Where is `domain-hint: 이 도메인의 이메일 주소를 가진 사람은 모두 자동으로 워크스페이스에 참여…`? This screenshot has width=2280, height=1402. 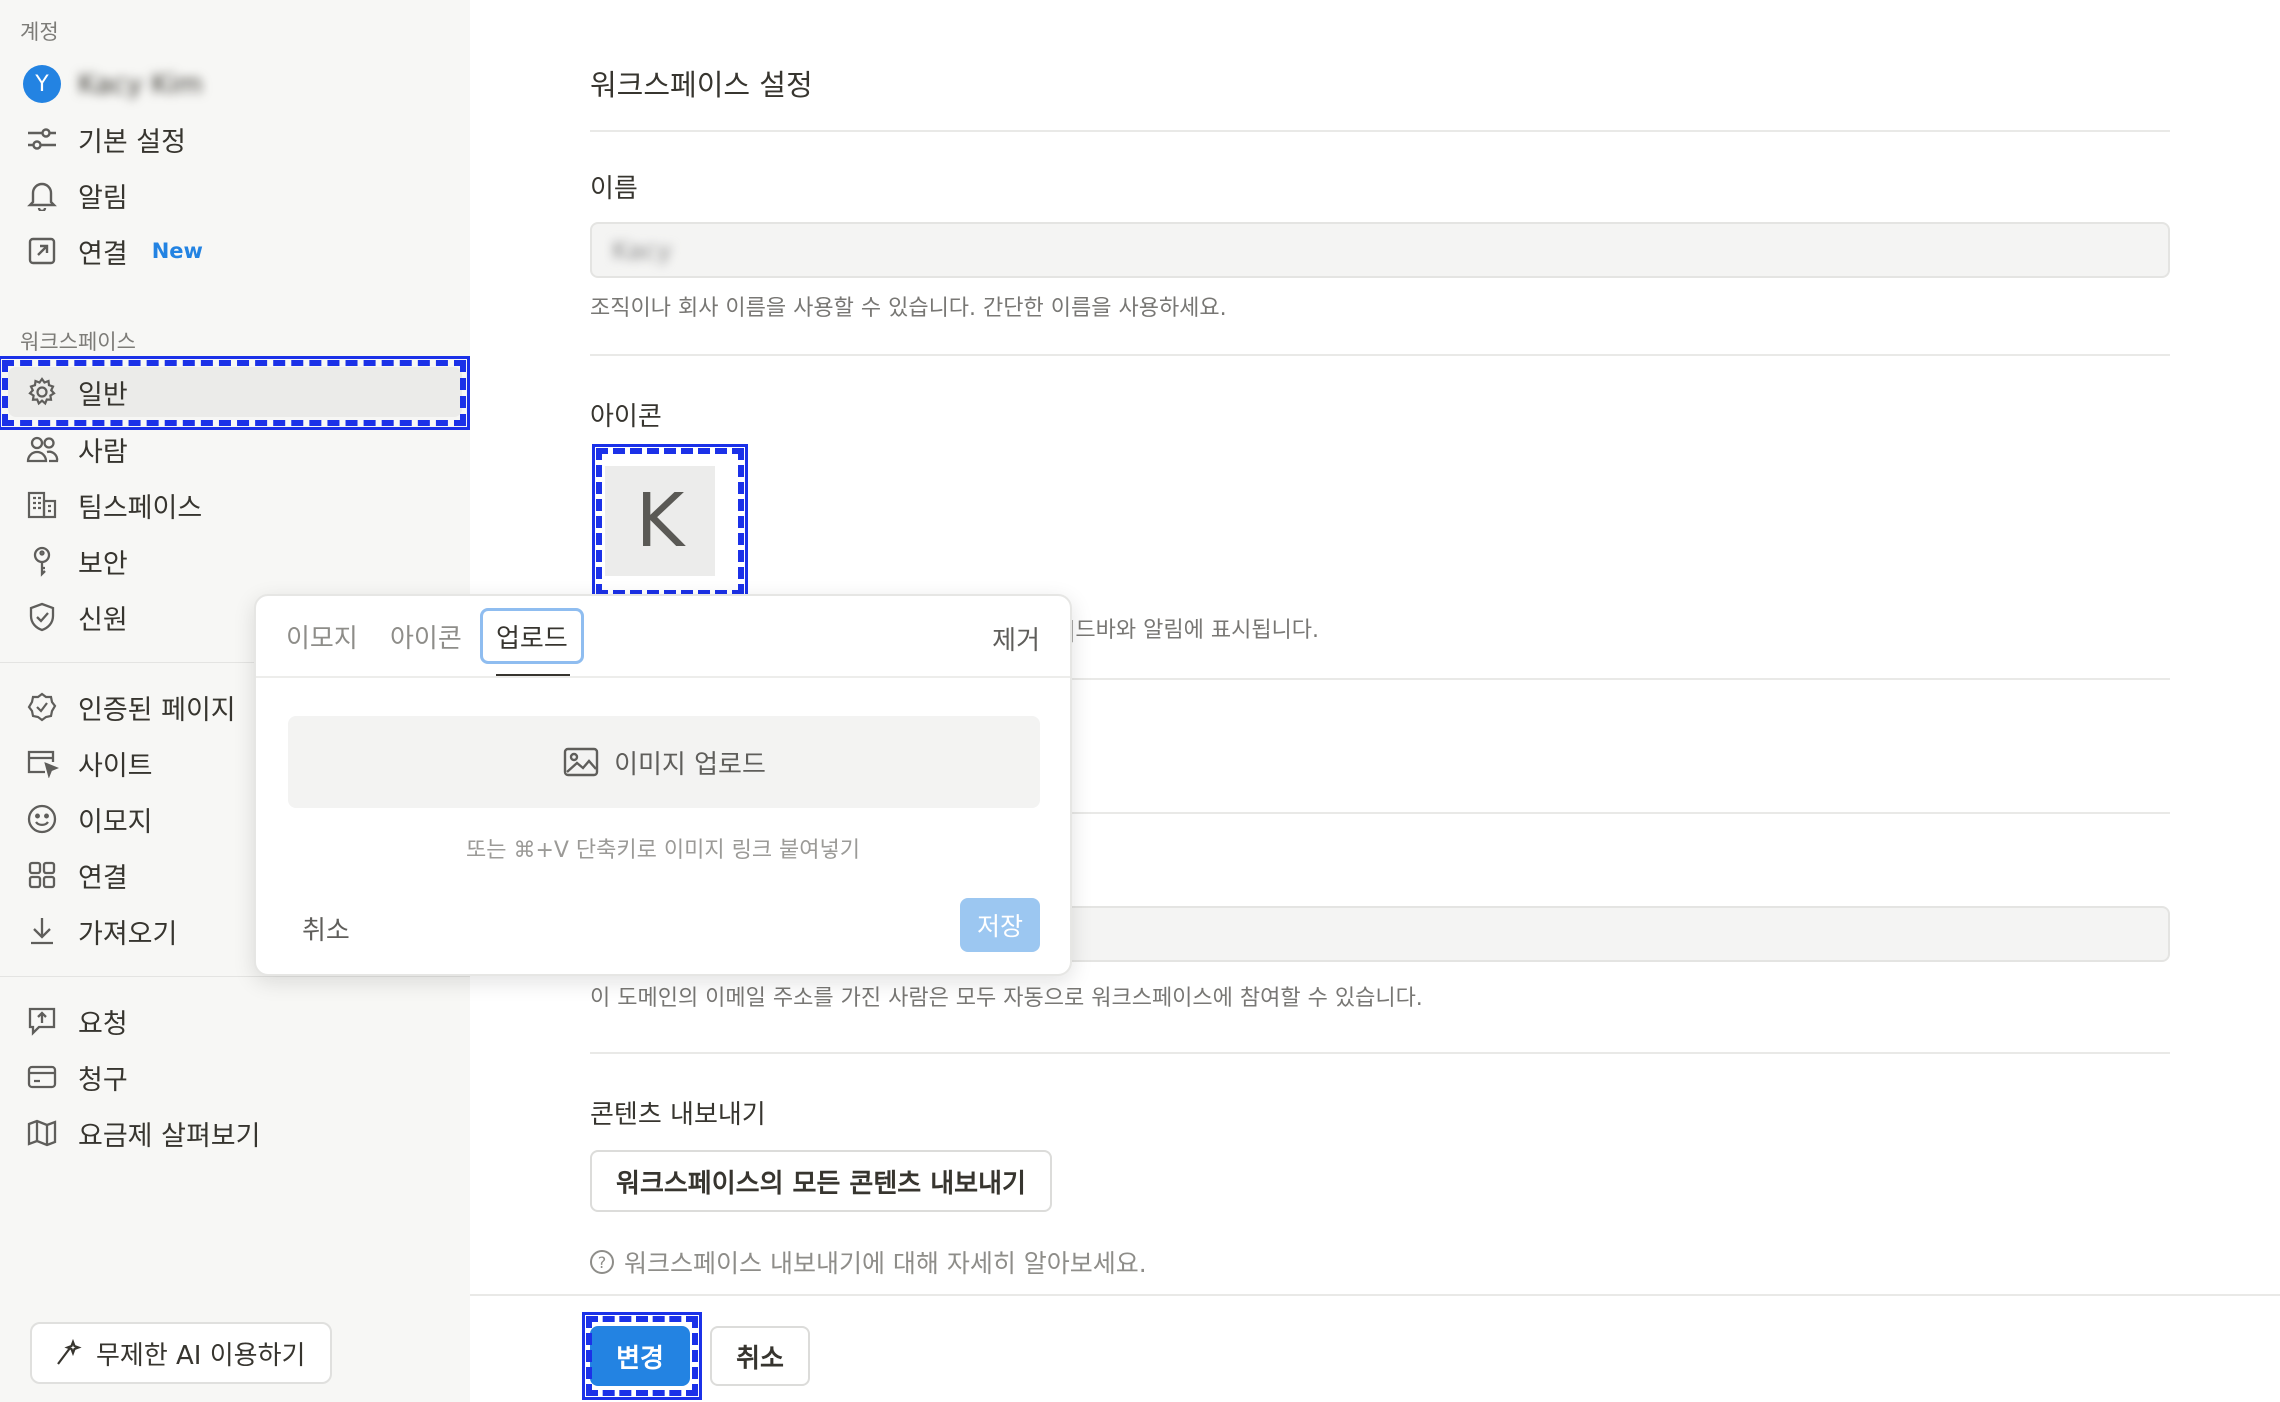
domain-hint: 이 도메인의 이메일 주소를 가진 사람은 모두 자동으로 워크스페이스에 참여… is located at coordinates (1006, 998).